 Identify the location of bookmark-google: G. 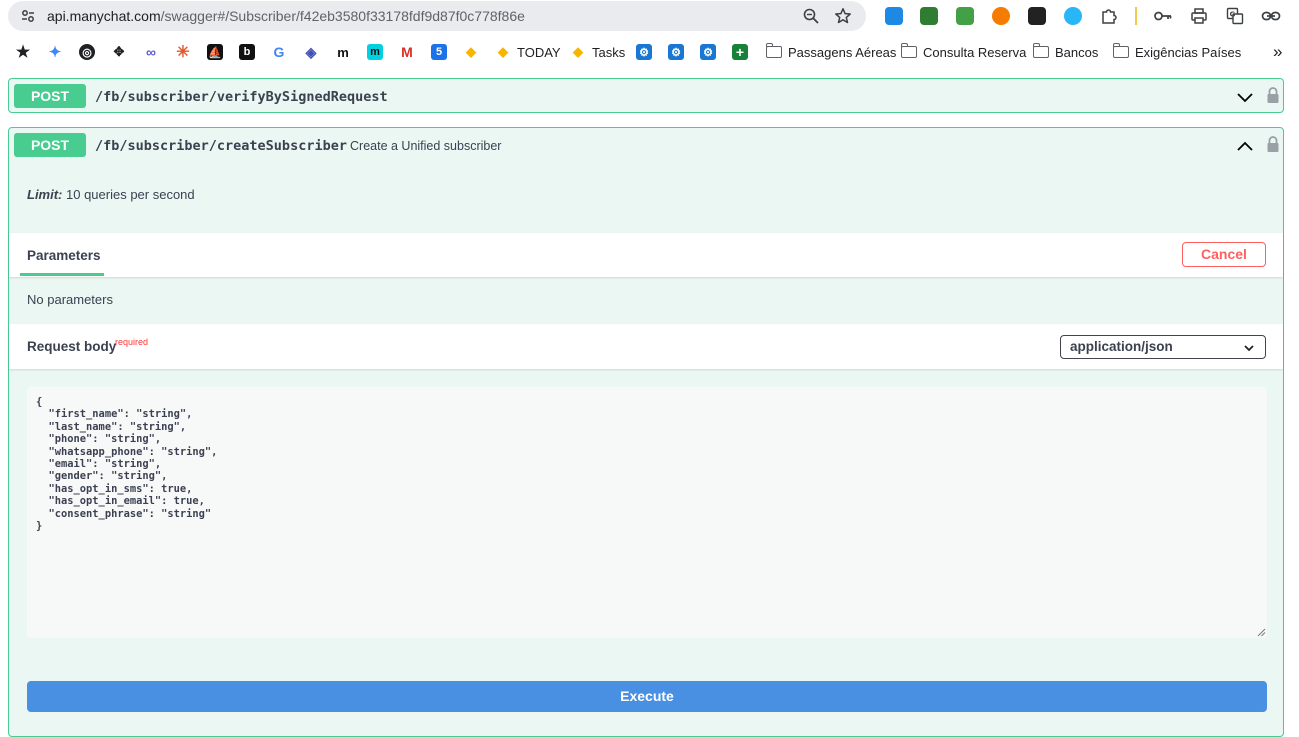
(279, 52).